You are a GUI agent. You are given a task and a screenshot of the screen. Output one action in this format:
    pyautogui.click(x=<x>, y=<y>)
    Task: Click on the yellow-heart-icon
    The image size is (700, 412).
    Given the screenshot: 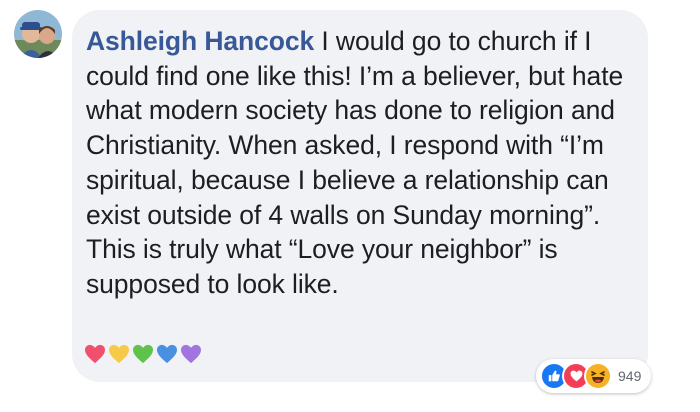 What is the action you would take?
    pyautogui.click(x=119, y=354)
    